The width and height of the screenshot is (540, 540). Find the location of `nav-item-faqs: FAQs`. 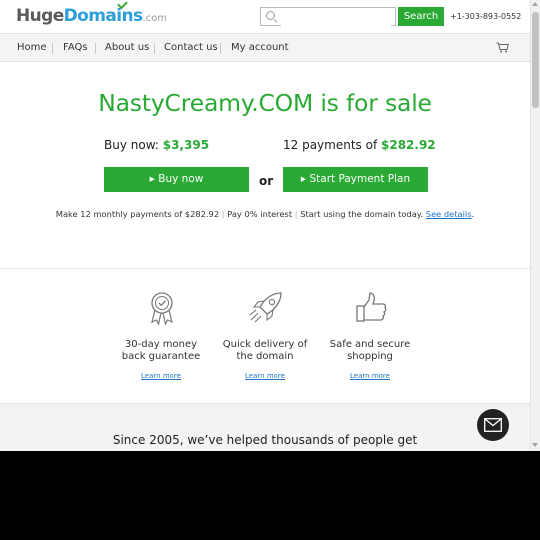

nav-item-faqs: FAQs is located at coordinates (75, 47).